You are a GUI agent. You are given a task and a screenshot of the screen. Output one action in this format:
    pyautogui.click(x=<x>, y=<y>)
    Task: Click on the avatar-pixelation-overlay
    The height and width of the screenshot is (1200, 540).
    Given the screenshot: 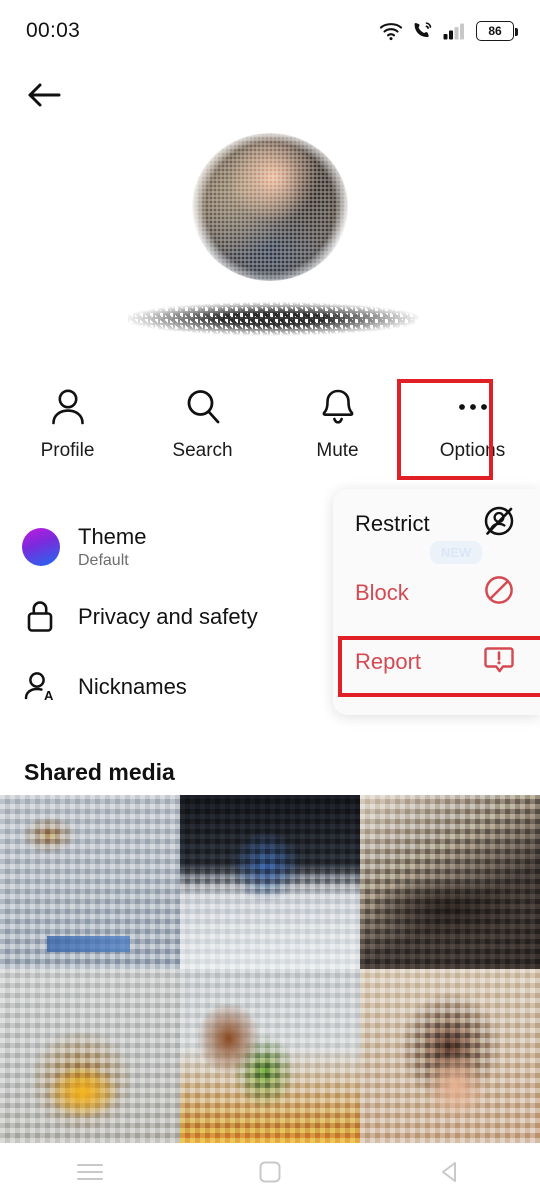 What is the action you would take?
    pyautogui.click(x=270, y=207)
    